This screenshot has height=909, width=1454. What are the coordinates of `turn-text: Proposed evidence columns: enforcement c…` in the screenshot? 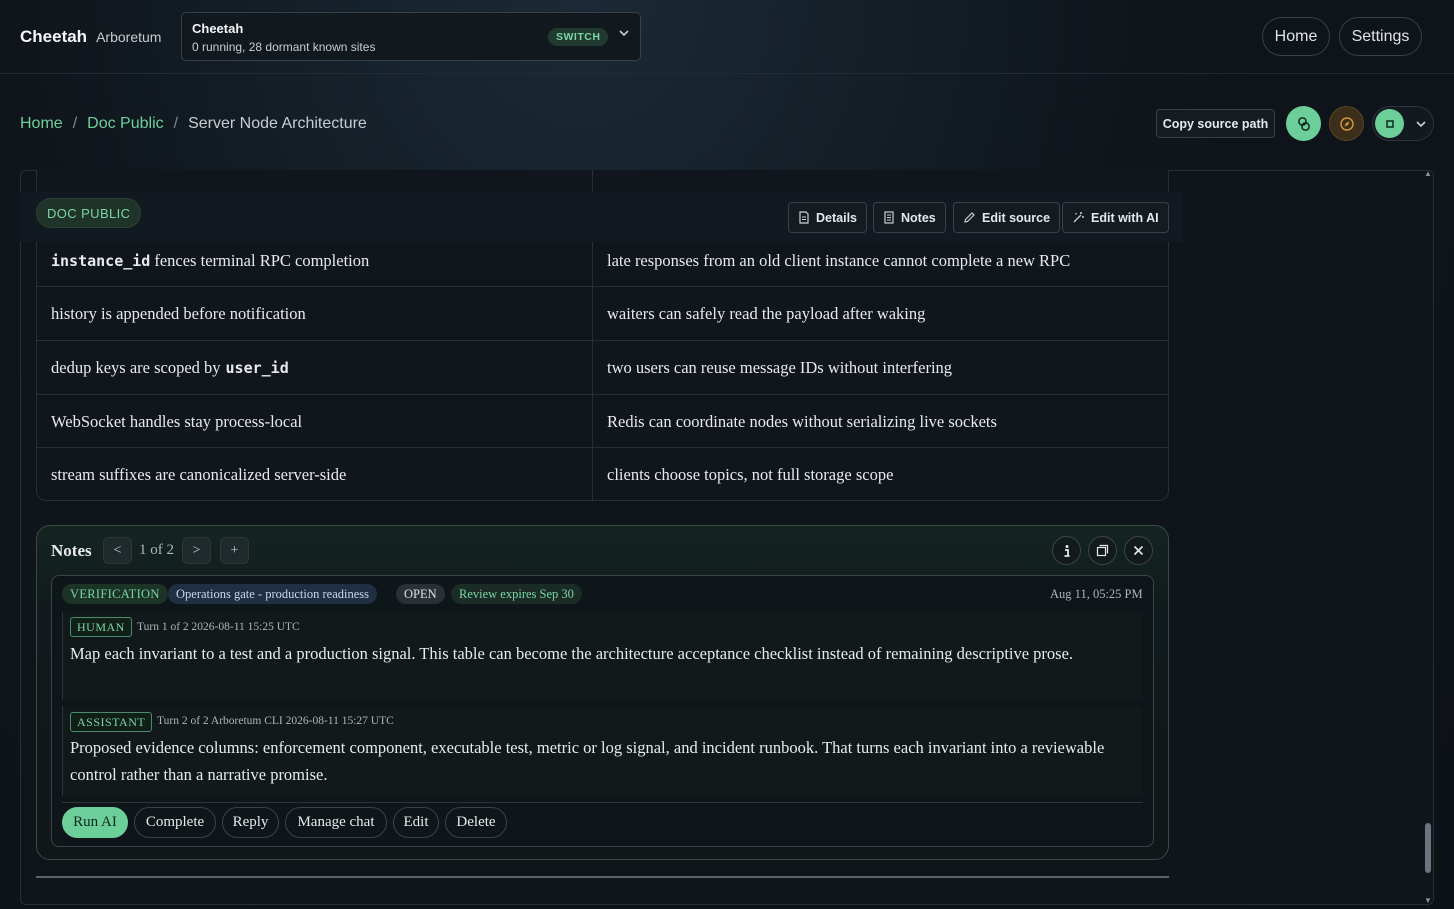 It's located at (587, 761).